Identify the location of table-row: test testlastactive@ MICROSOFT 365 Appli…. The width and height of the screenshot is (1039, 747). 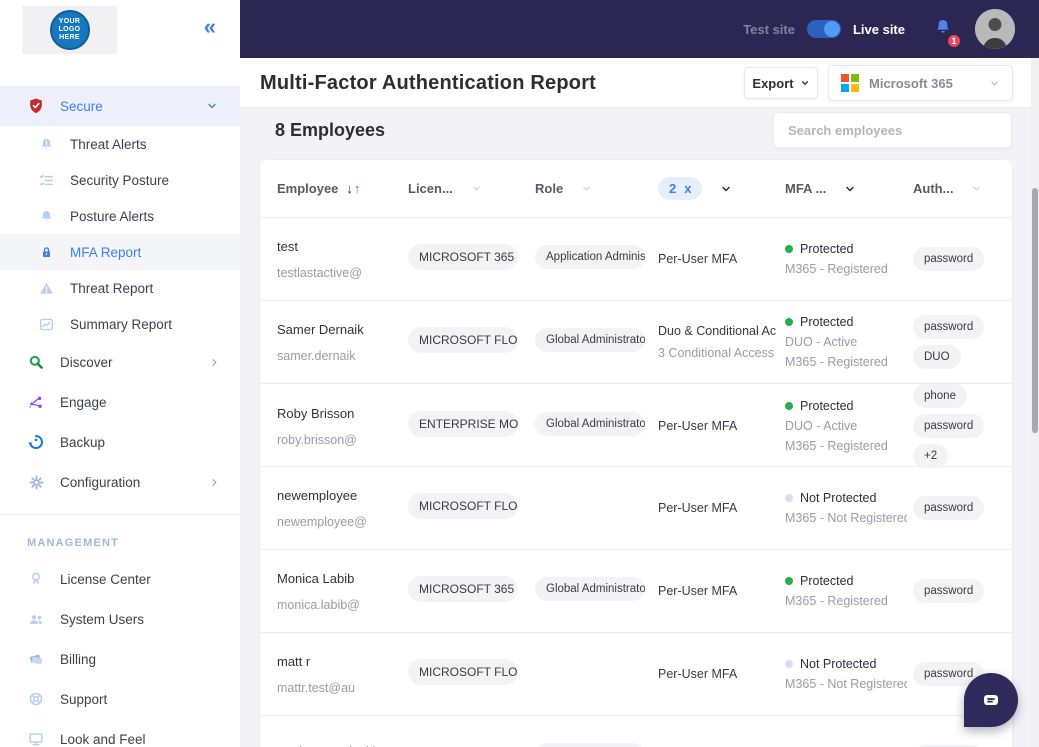
(636, 259).